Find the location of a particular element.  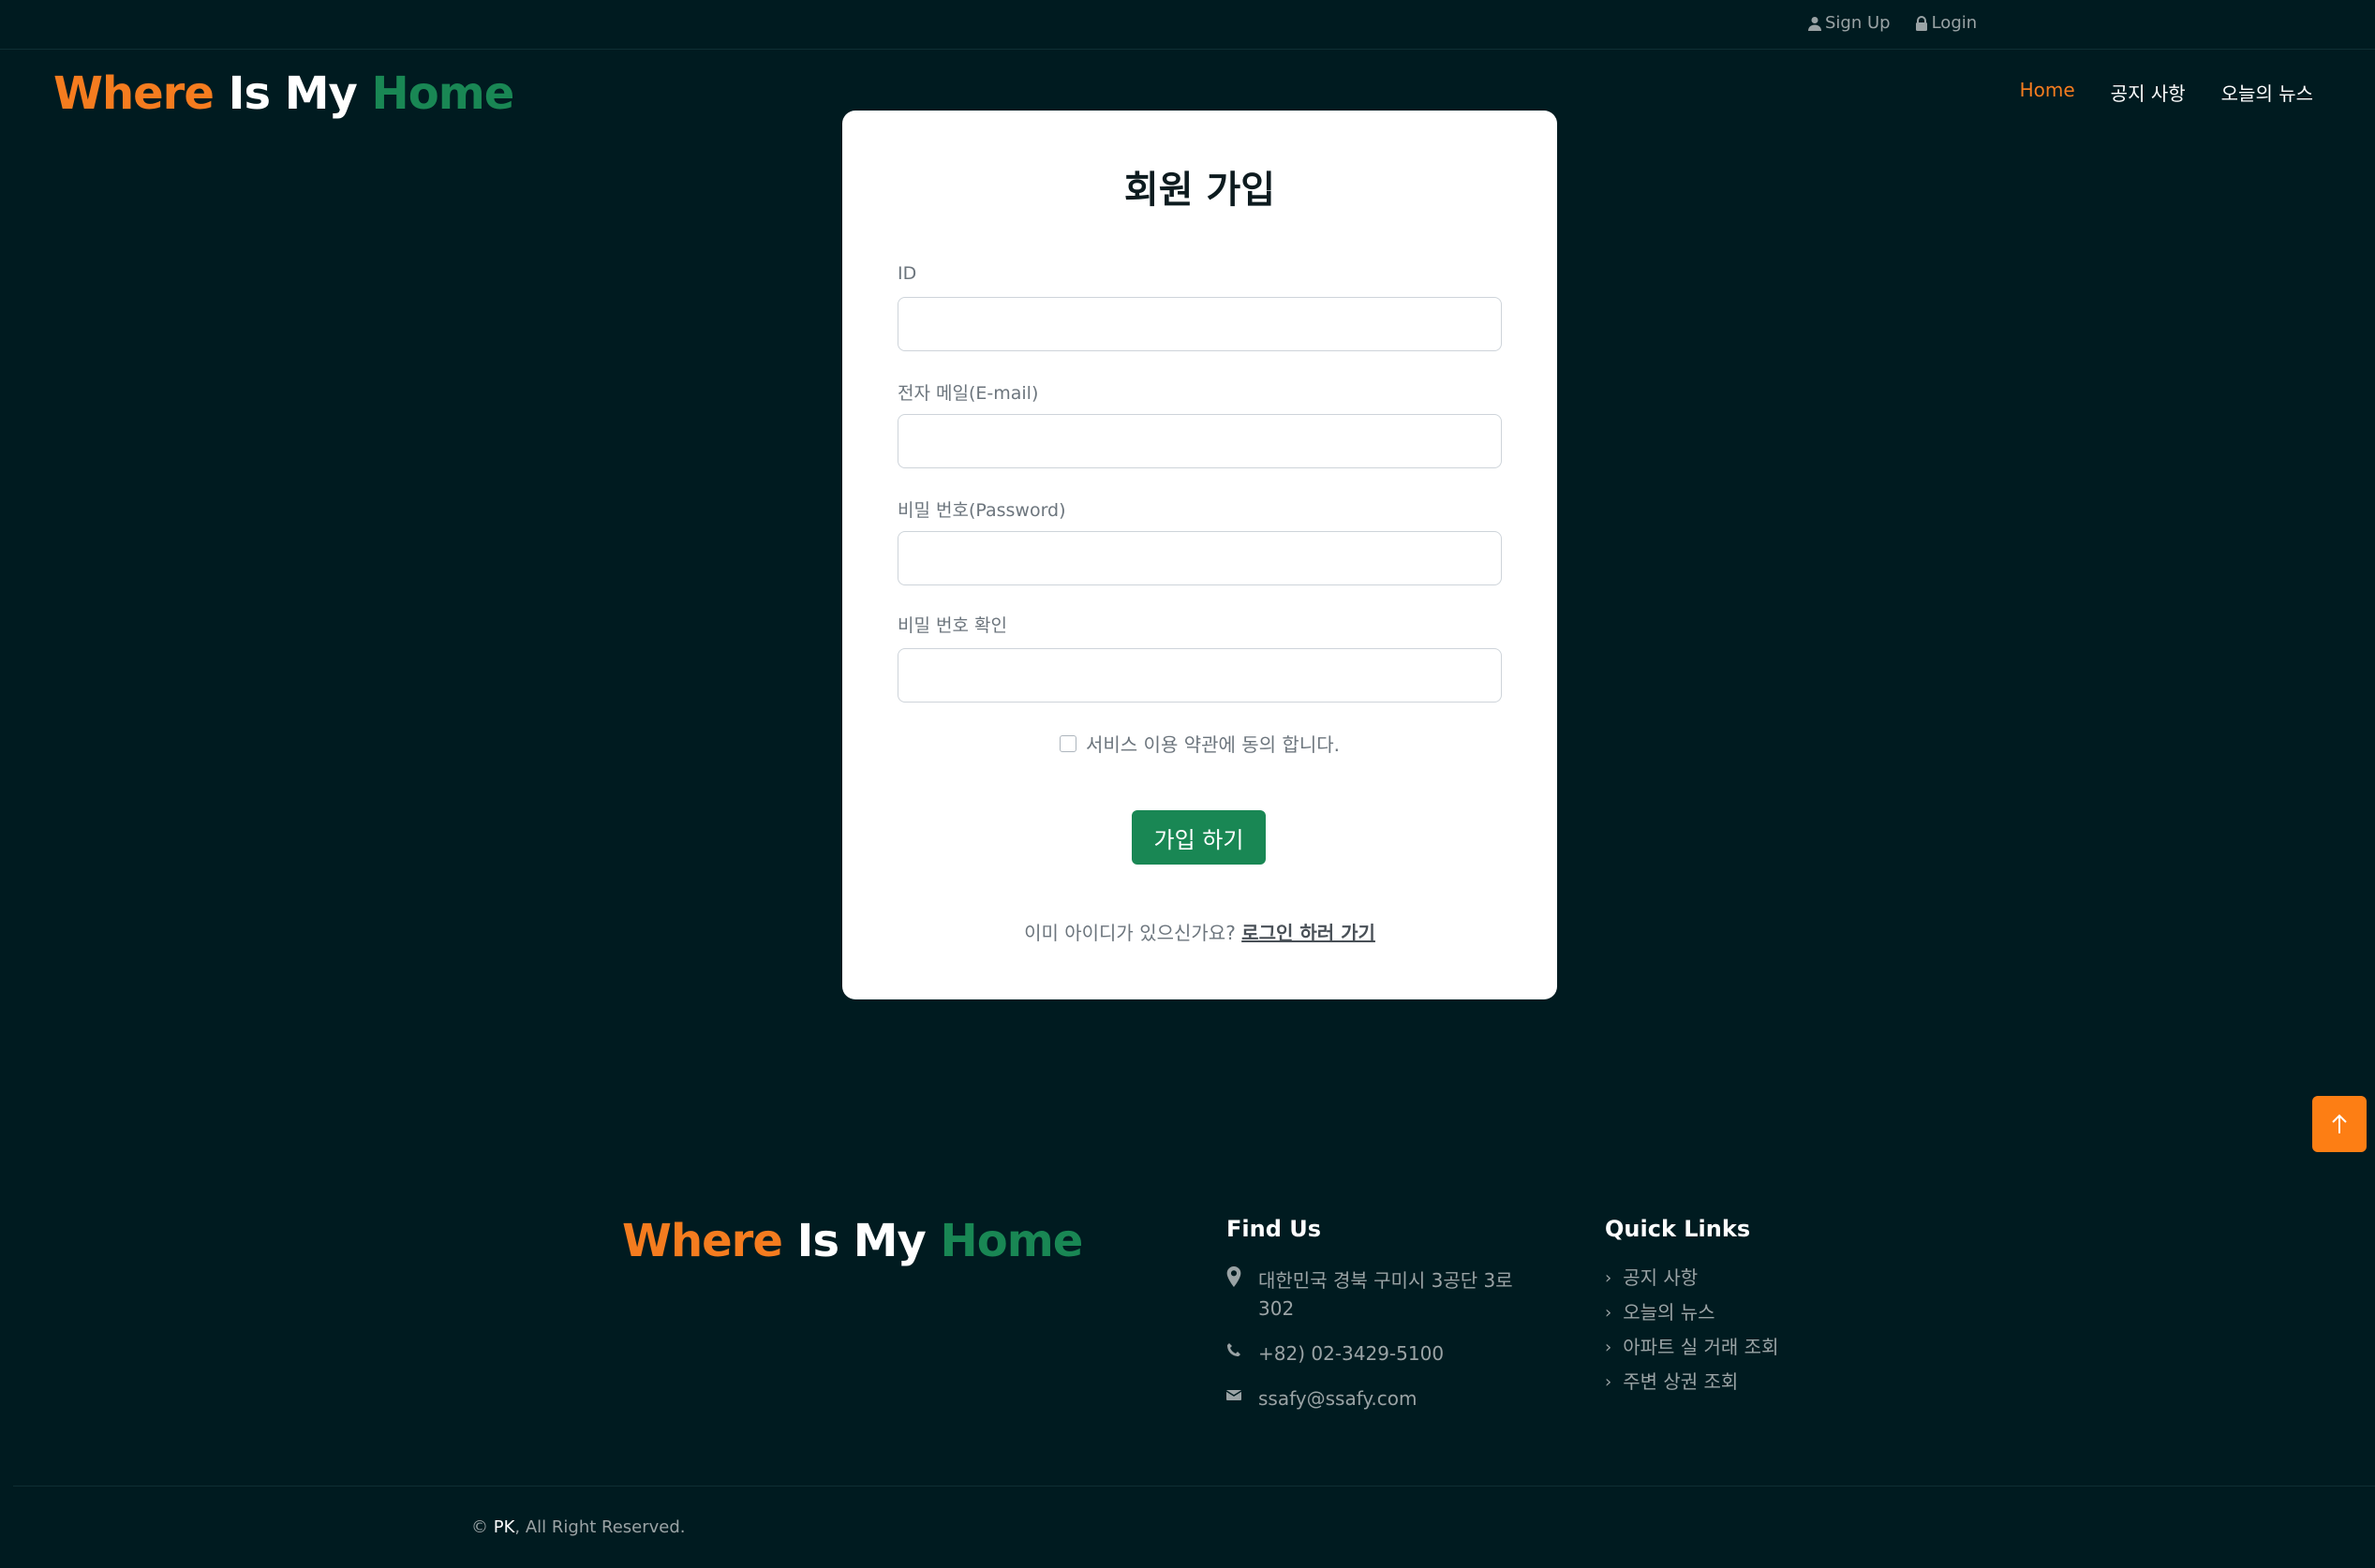

lock-icon is located at coordinates (1921, 23).